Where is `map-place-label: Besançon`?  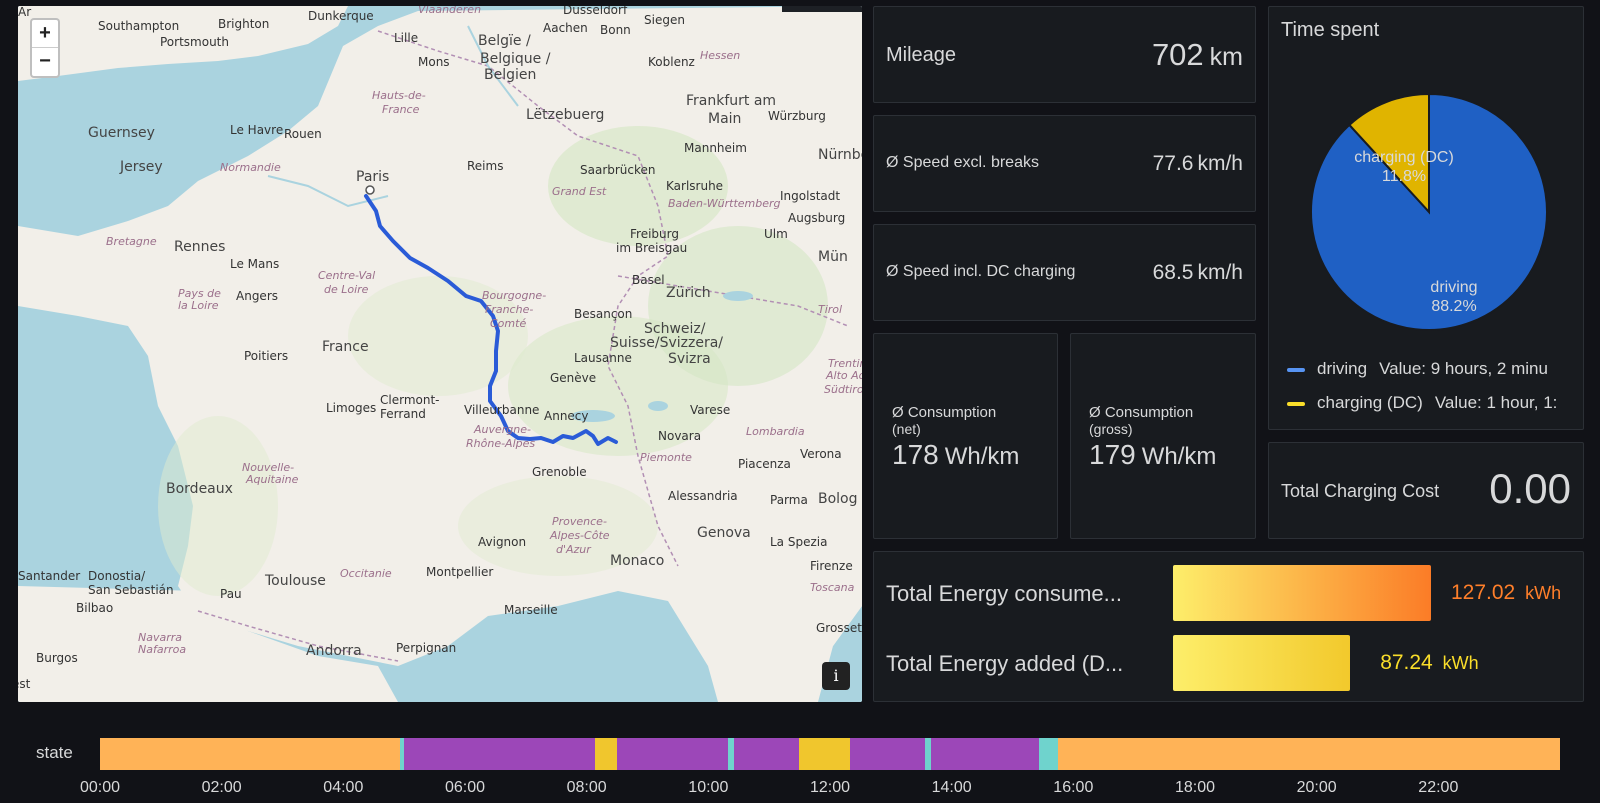
map-place-label: Besançon is located at coordinates (603, 314).